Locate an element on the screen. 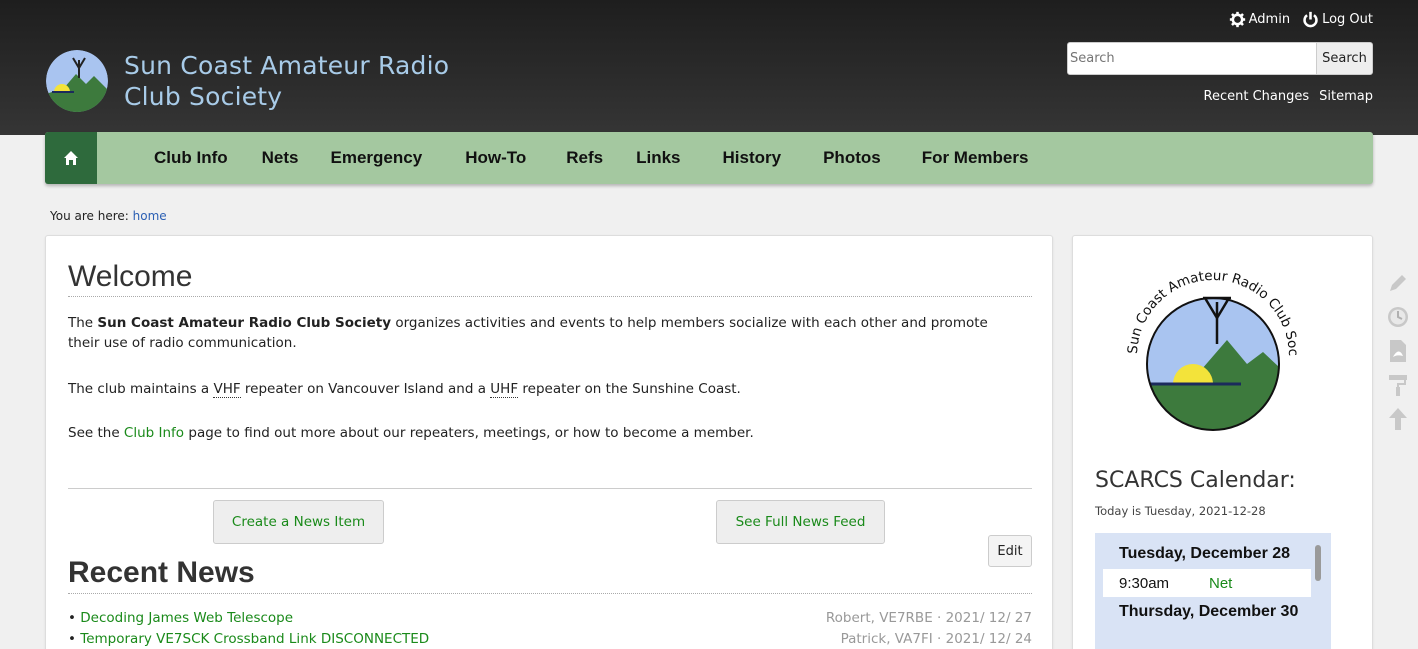 Image resolution: width=1418 pixels, height=649 pixels. club-logo: Sun Coast Amateur Radio Club Society is located at coordinates (1211, 342).